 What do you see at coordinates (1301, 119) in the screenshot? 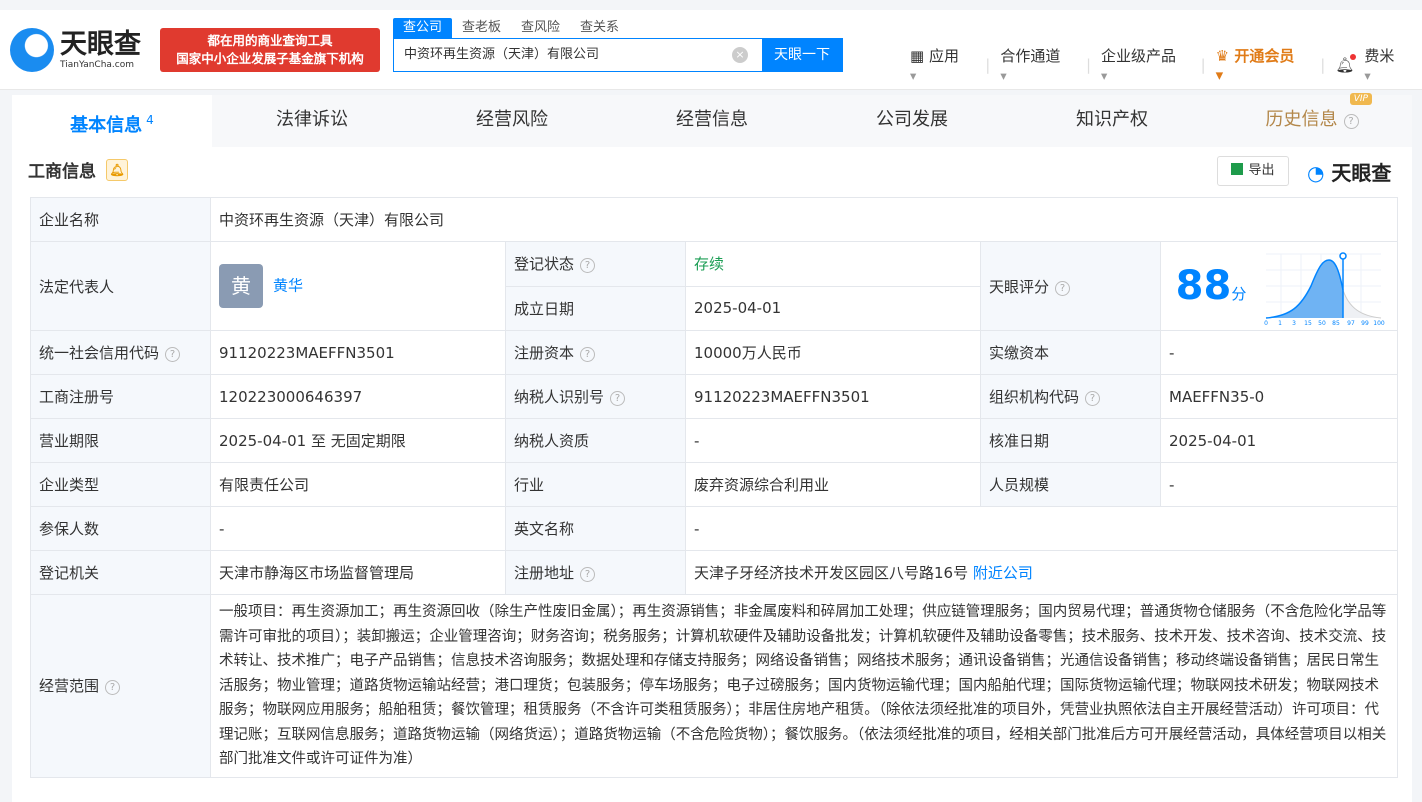
I see `tab-label: 历史信息` at bounding box center [1301, 119].